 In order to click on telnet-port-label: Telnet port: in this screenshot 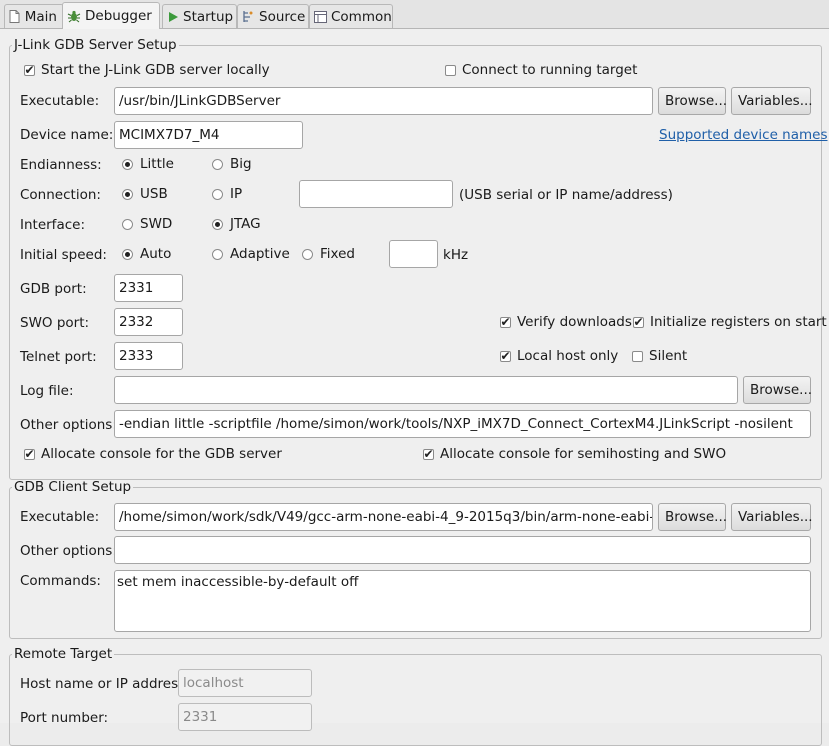, I will do `click(58, 357)`.